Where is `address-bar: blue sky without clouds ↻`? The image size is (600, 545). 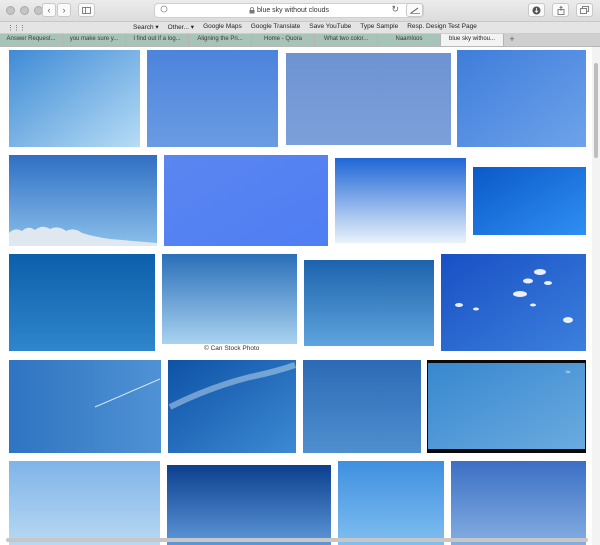
address-bar: blue sky without clouds ↻ is located at coordinates (289, 10).